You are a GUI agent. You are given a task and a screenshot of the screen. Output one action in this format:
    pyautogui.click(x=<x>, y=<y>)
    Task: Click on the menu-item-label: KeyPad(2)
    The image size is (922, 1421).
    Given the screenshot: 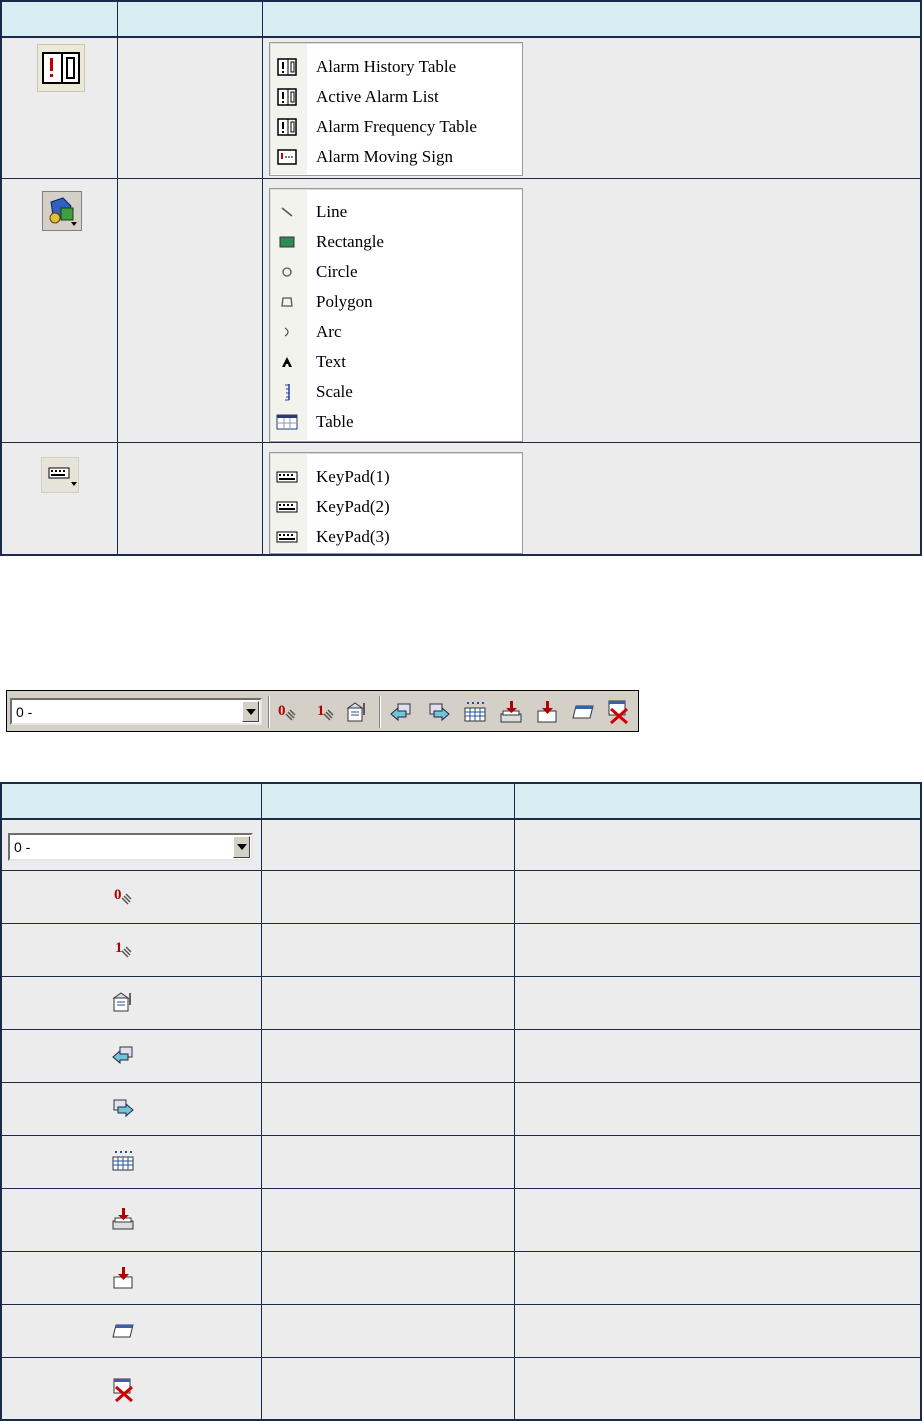 What is the action you would take?
    pyautogui.click(x=353, y=506)
    